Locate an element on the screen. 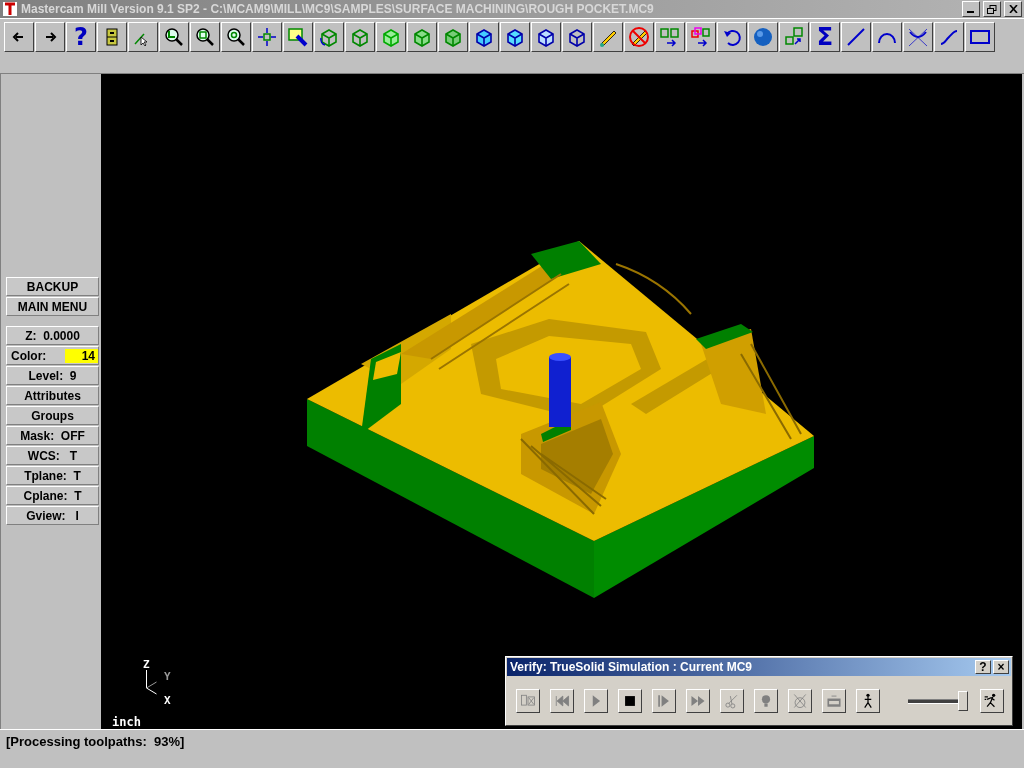  no-pencil-icon is located at coordinates (639, 37).